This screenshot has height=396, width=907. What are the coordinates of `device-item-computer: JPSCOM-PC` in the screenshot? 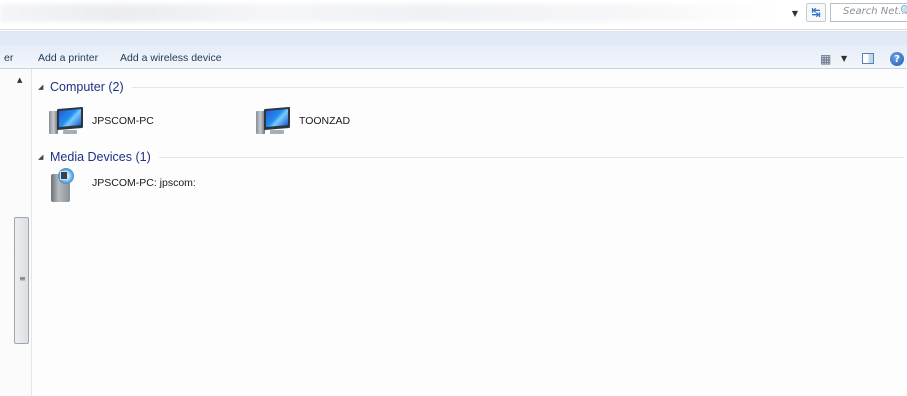 It's located at (101, 121).